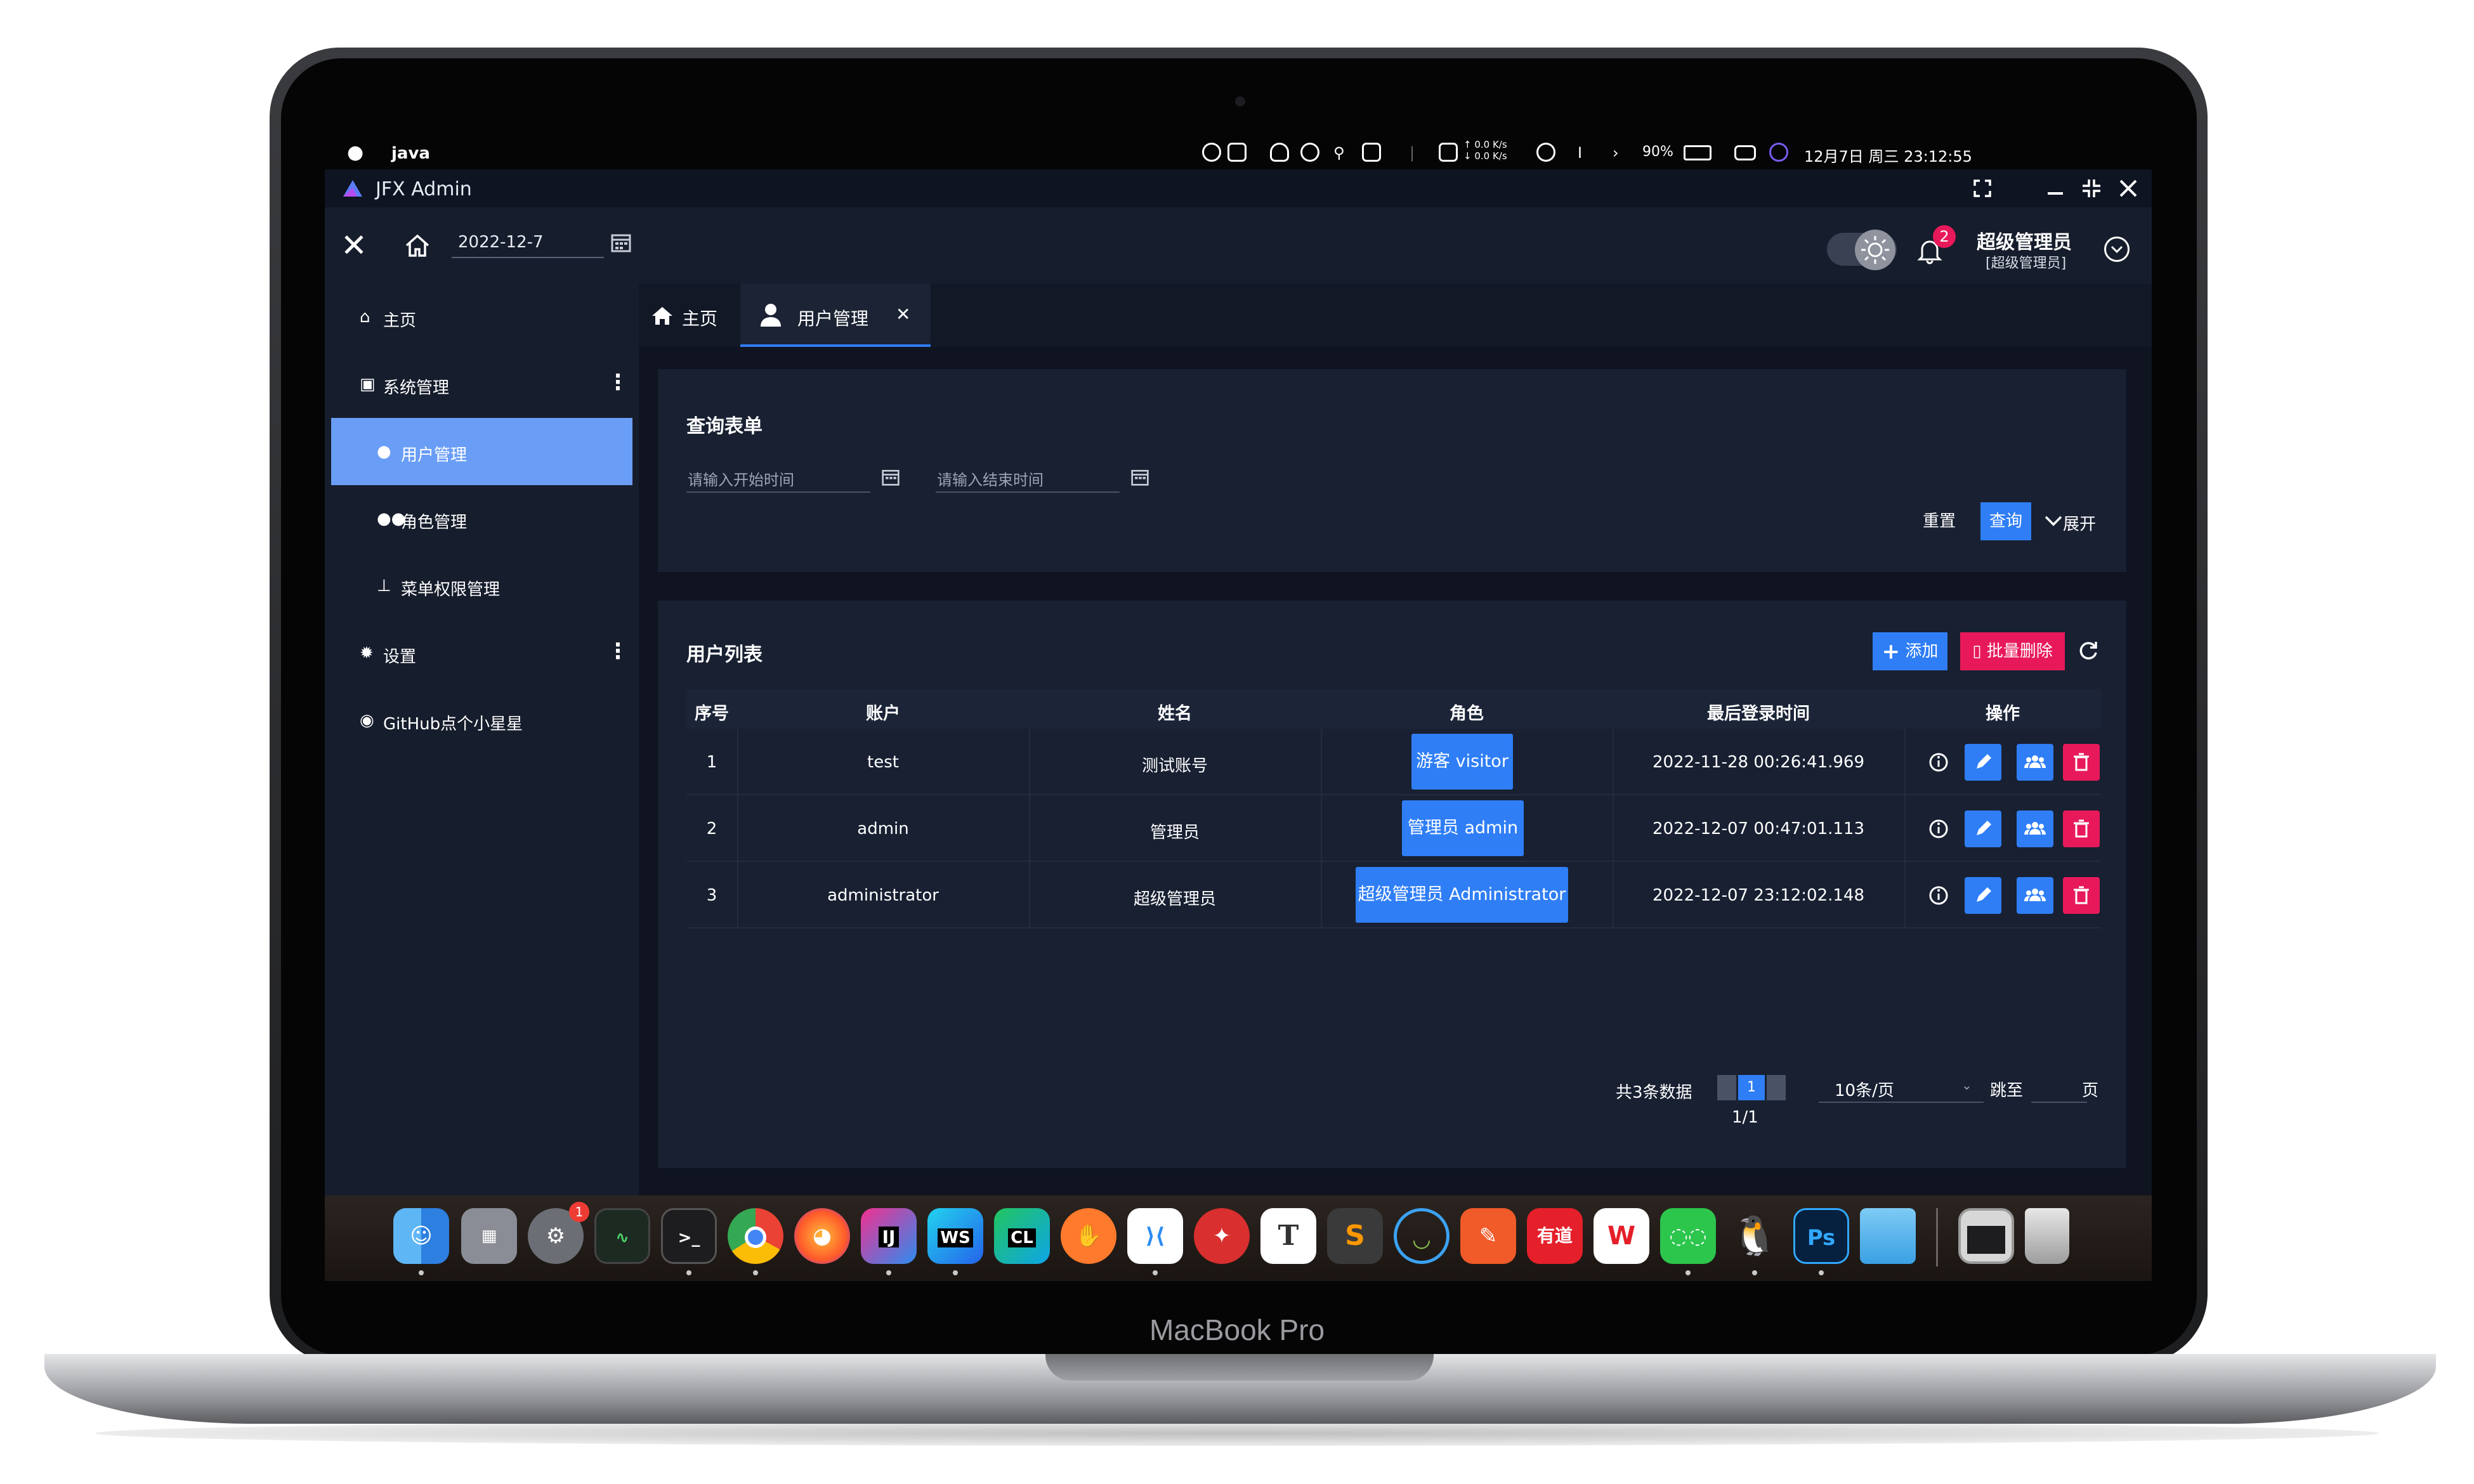 The height and width of the screenshot is (1484, 2474). Describe the element at coordinates (1778, 152) in the screenshot. I see `siri-icon` at that location.